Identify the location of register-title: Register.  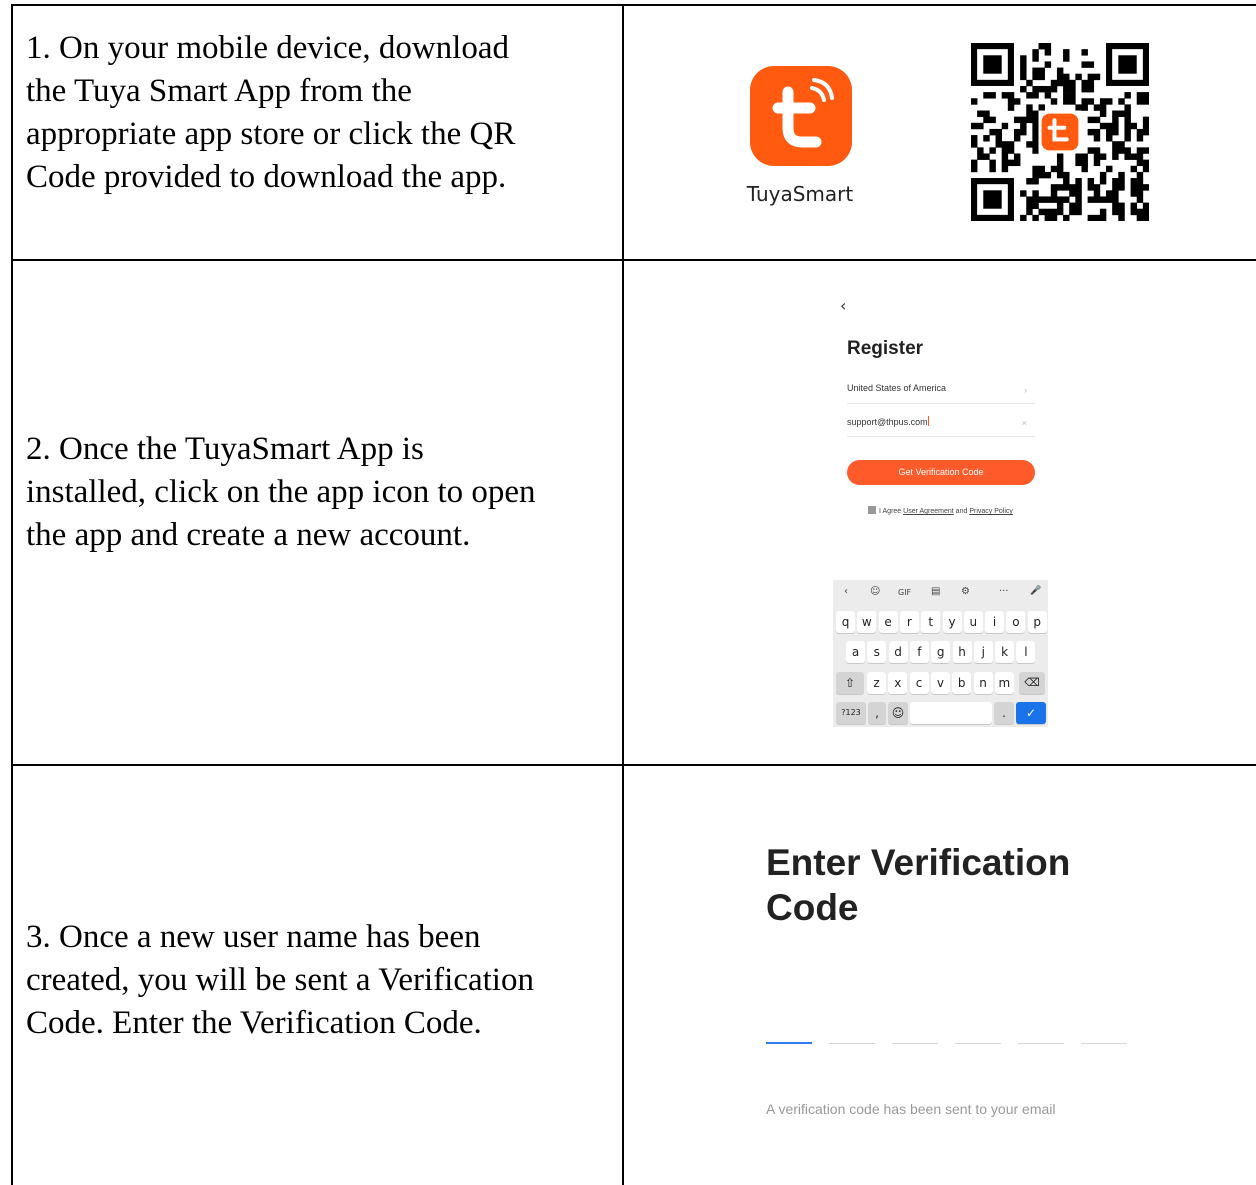
(885, 348).